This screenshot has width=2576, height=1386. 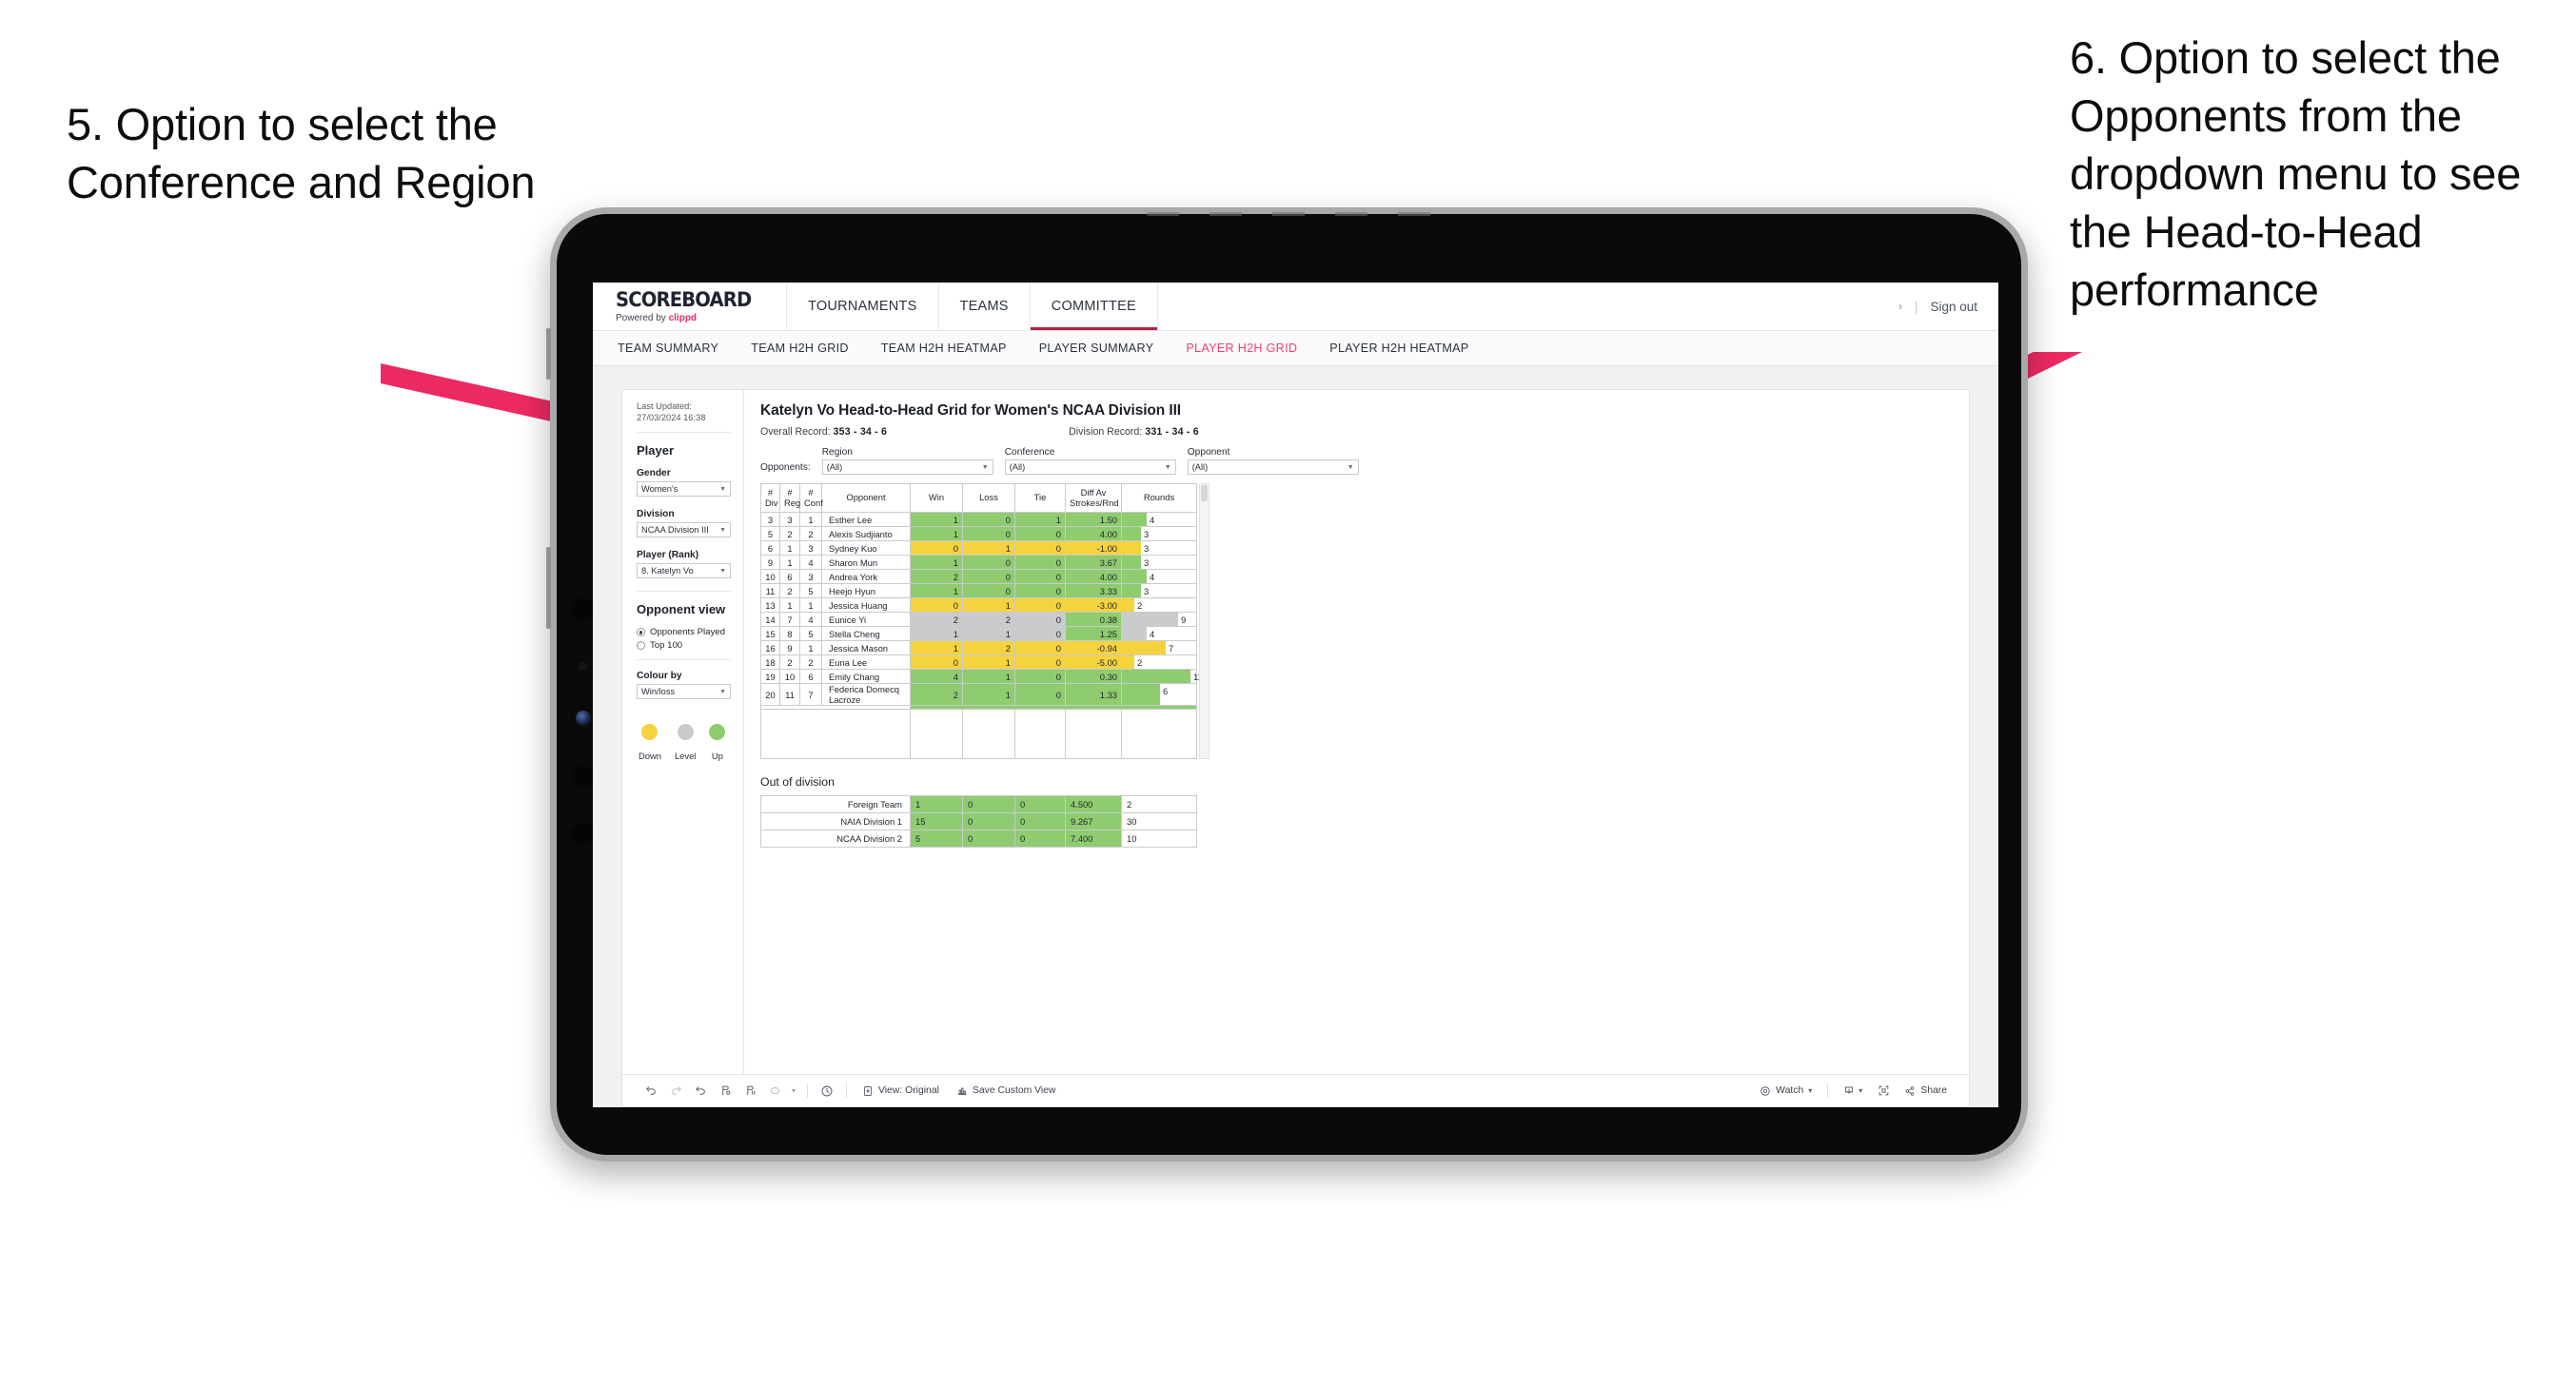 I want to click on filter-colour-by-select: Win/loss ▼, so click(x=684, y=692).